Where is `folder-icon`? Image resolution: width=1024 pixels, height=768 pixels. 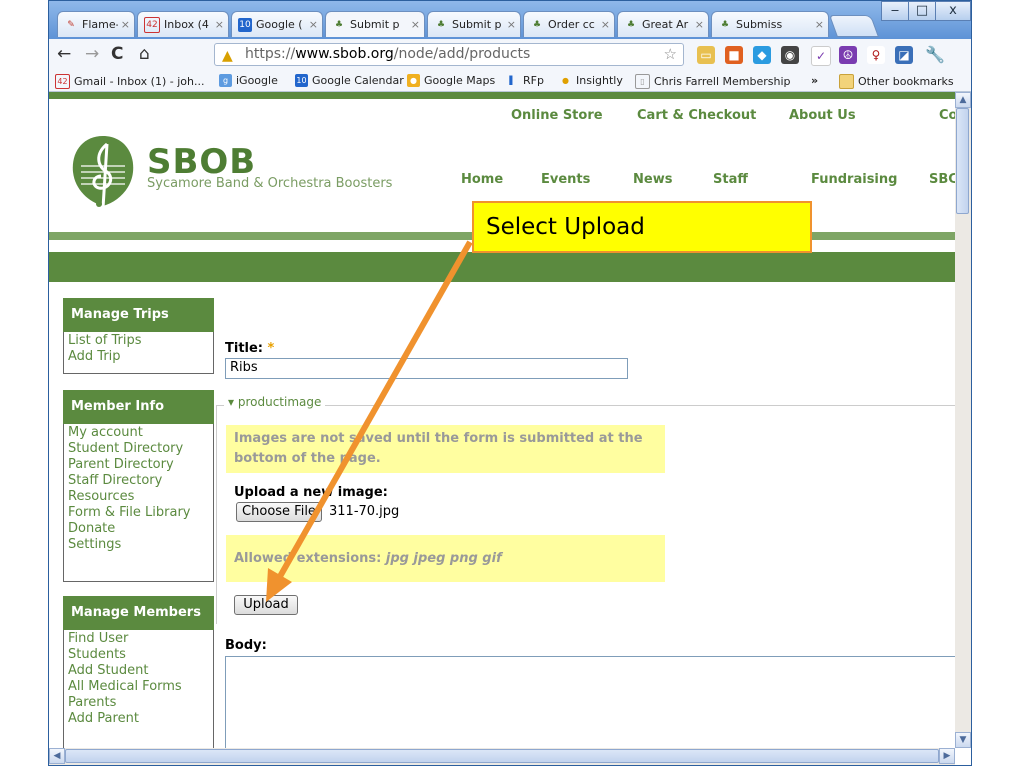
folder-icon is located at coordinates (846, 81).